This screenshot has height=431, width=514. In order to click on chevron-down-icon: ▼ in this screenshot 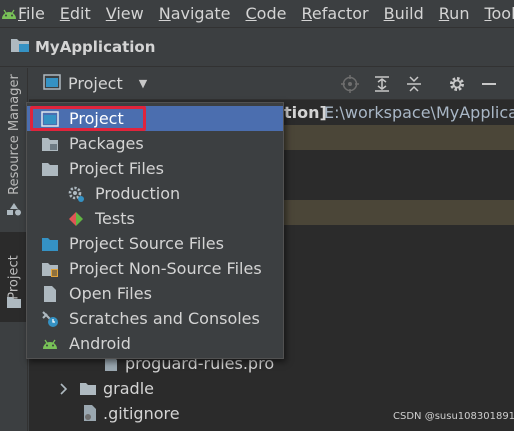, I will do `click(143, 83)`.